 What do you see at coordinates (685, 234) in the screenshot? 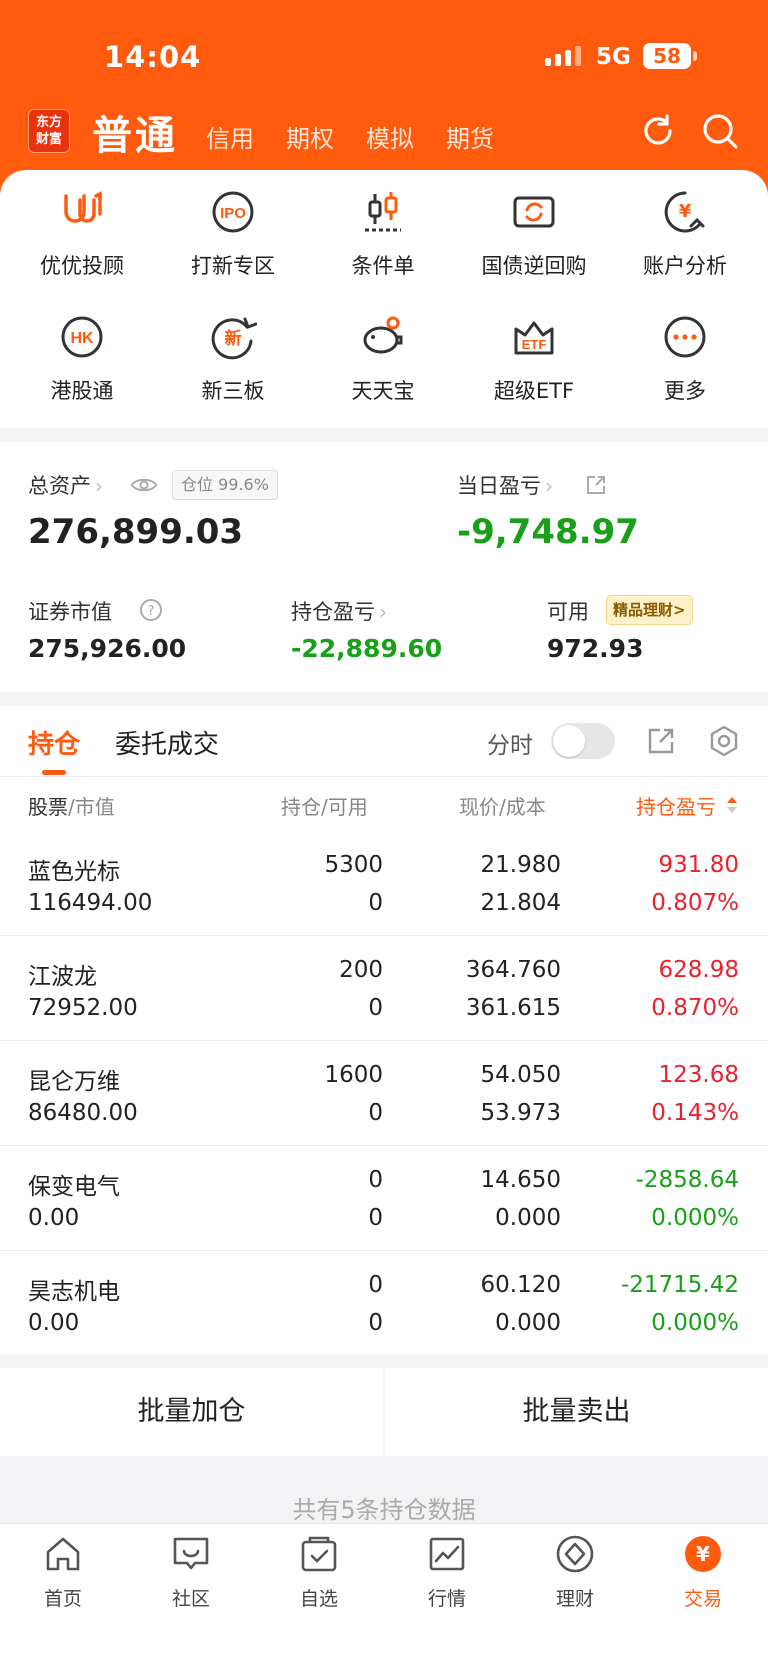
I see `quick-account-analysis: ¥ 账户分析` at bounding box center [685, 234].